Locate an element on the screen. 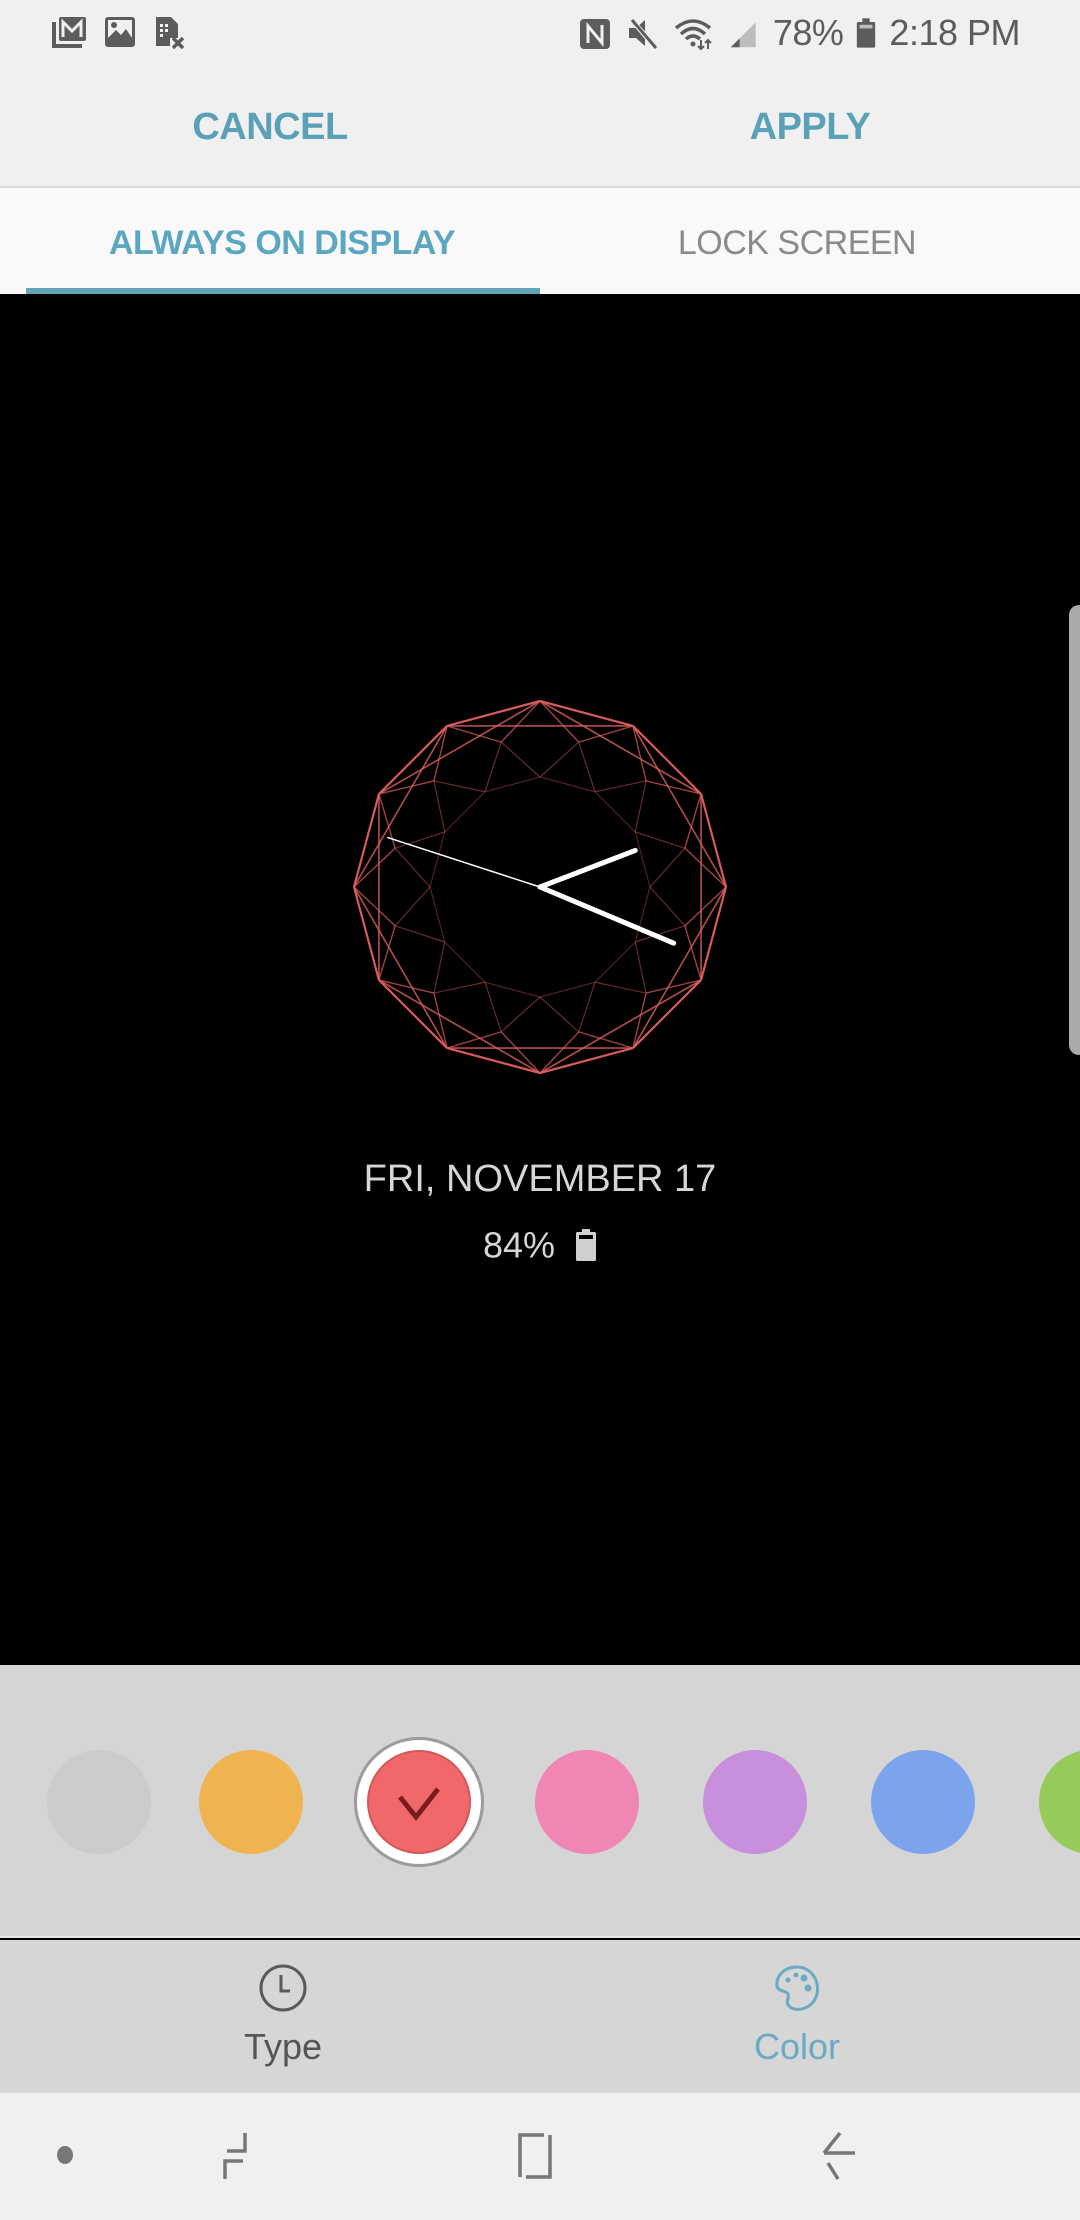  palette-icon is located at coordinates (797, 1988).